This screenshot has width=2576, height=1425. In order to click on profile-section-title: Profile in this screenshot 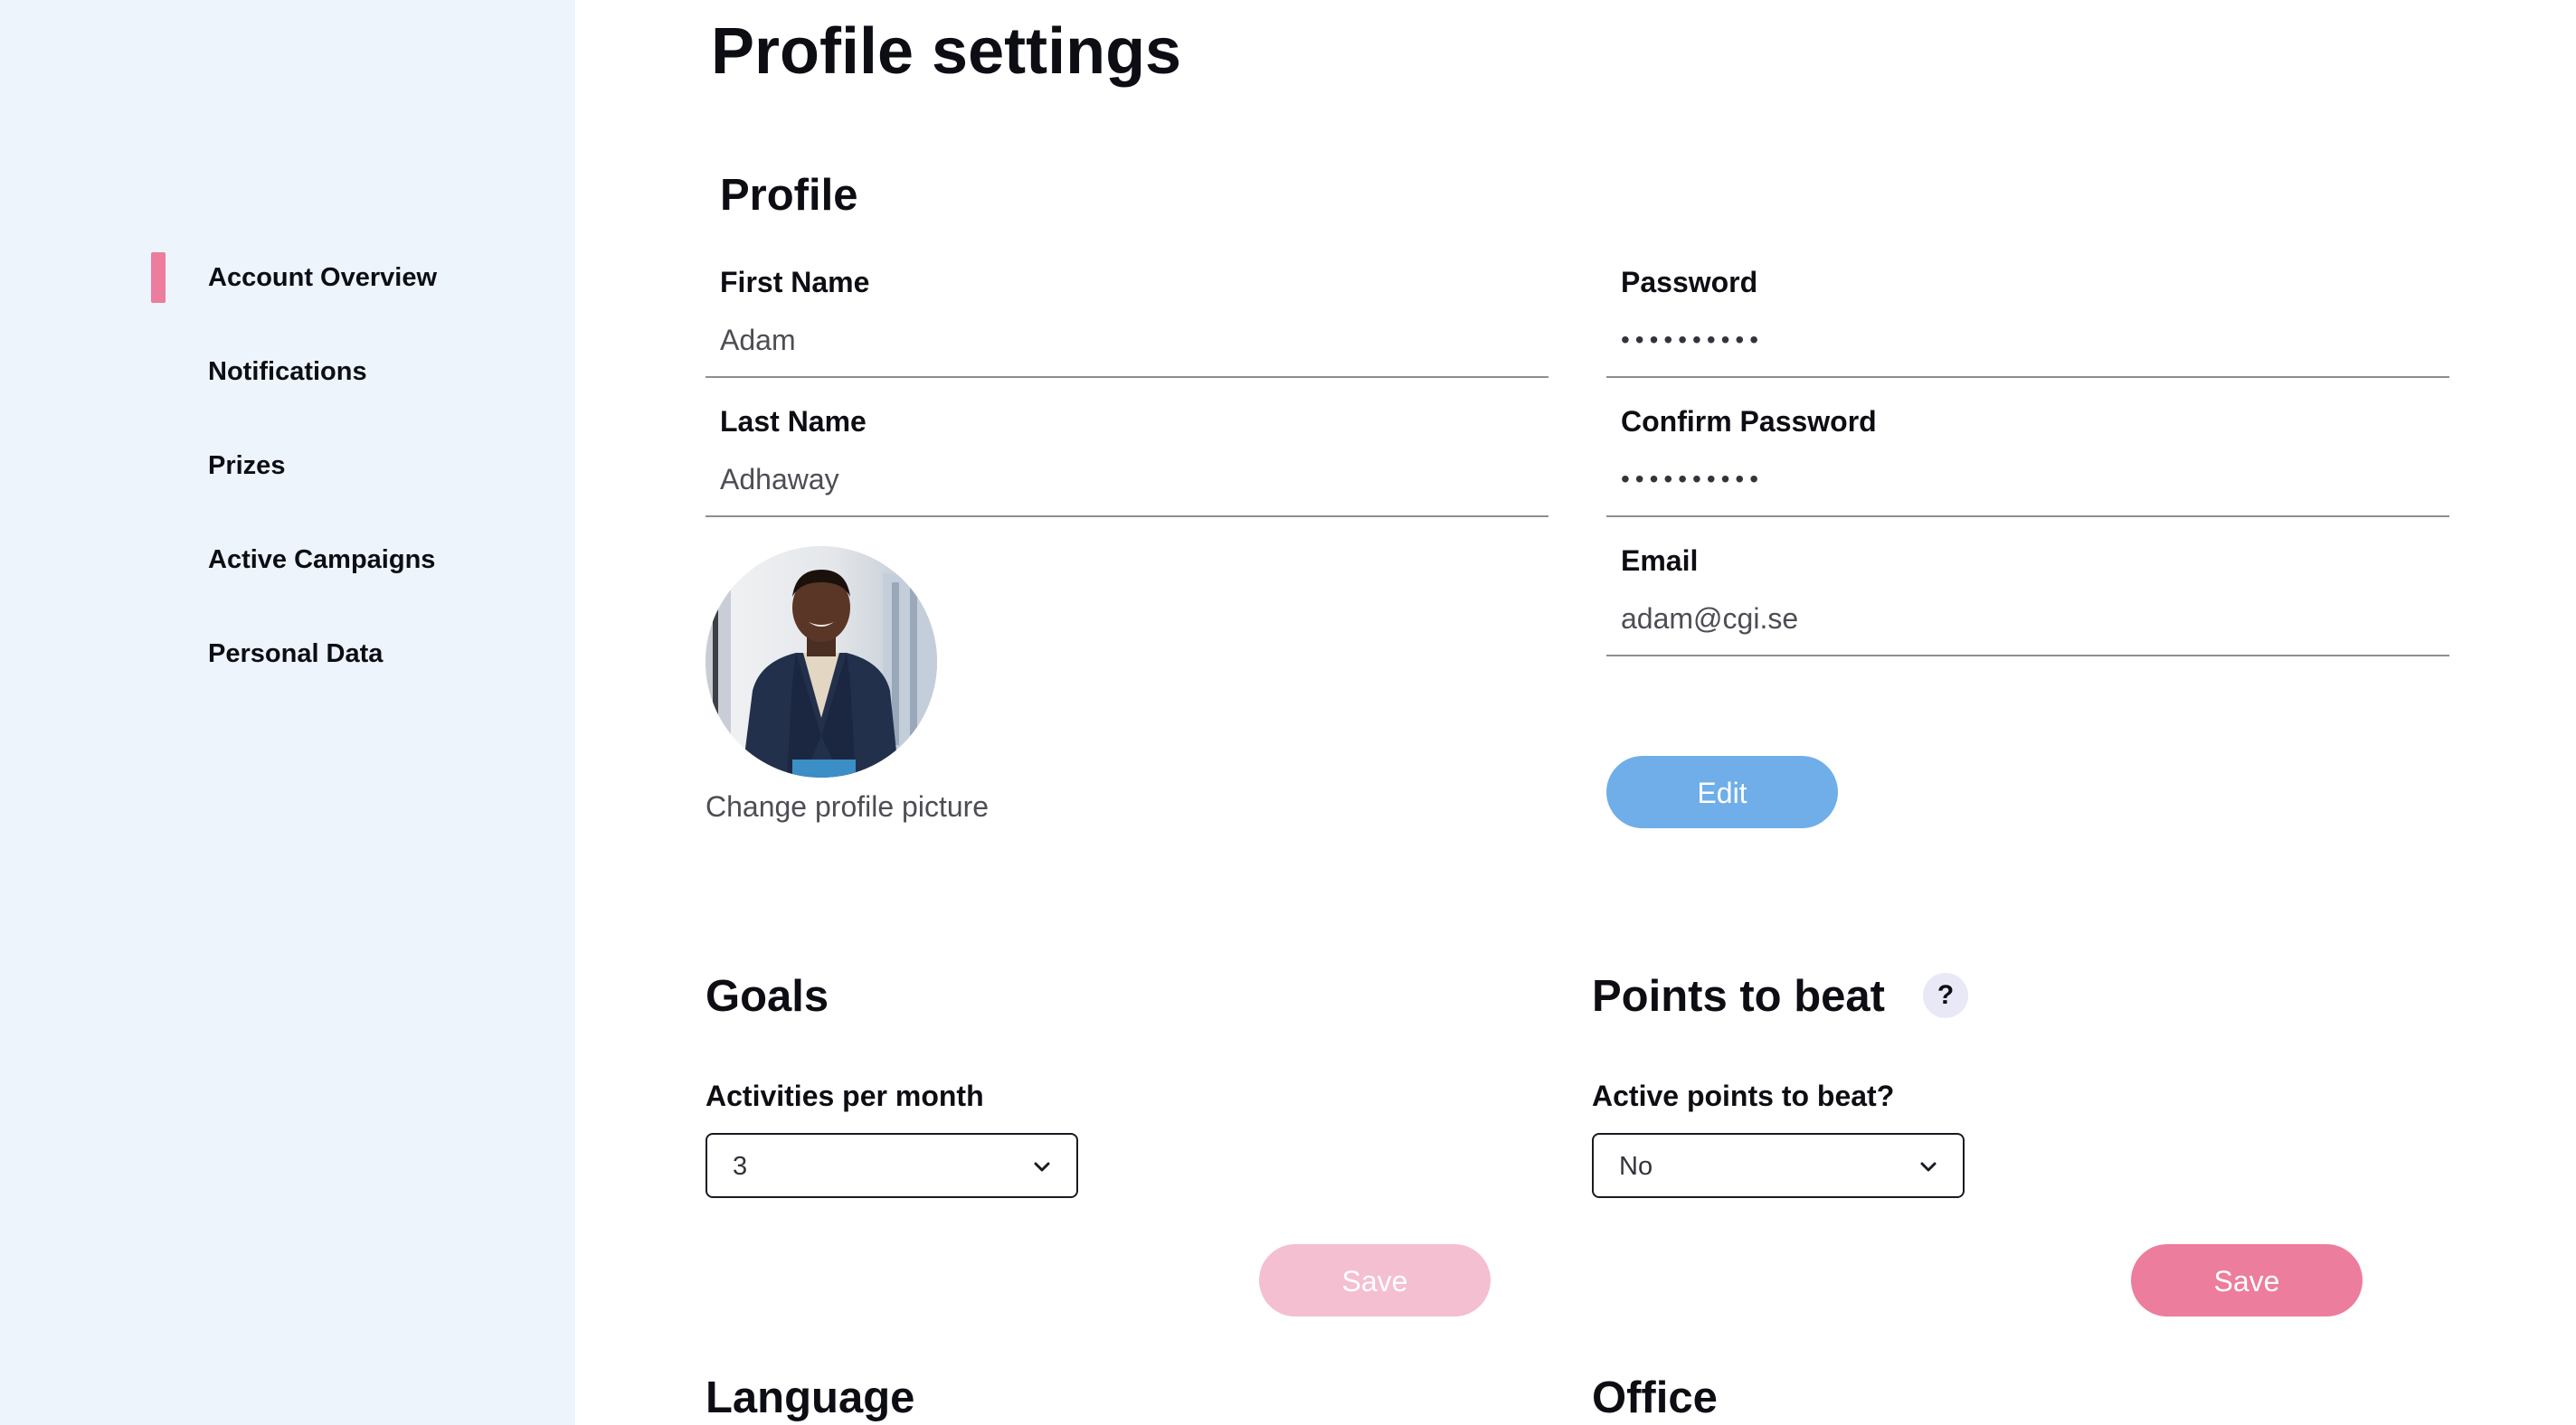, I will do `click(789, 195)`.